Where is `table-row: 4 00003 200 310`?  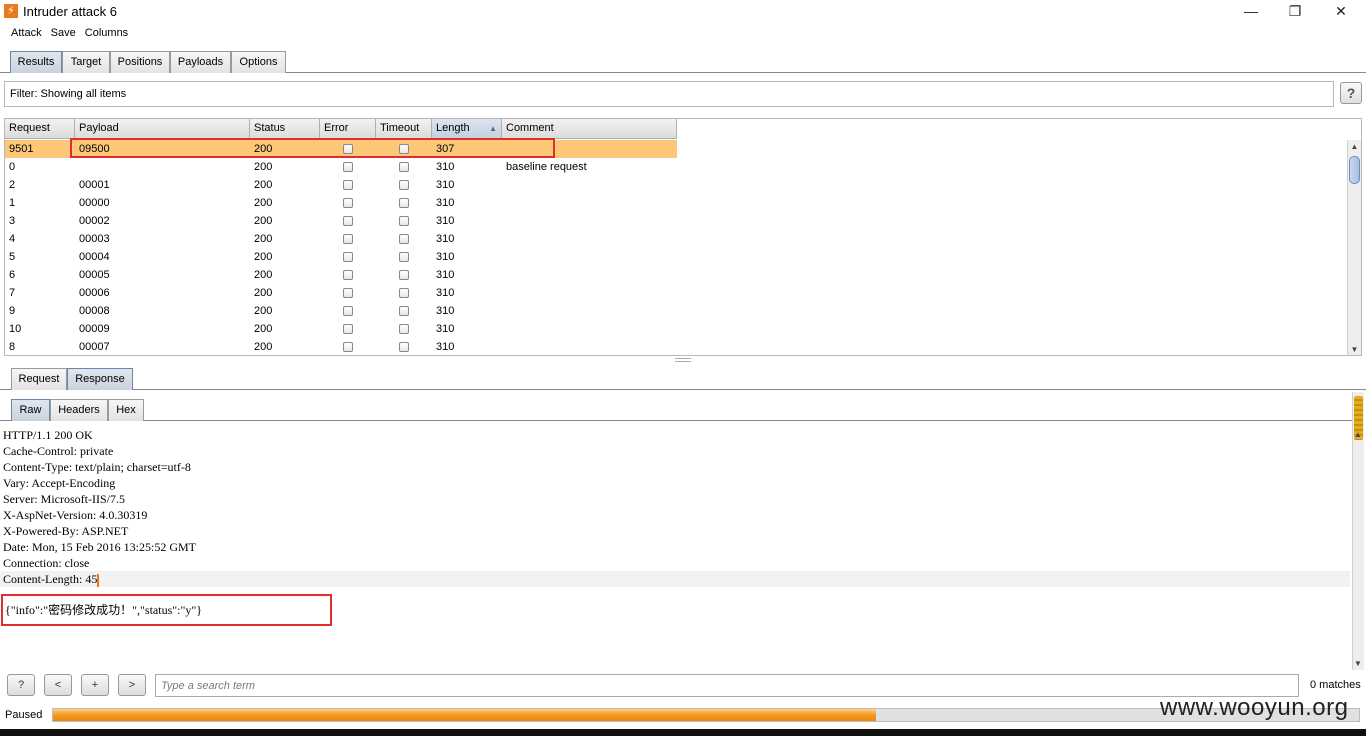
table-row: 4 00003 200 310 is located at coordinates (341, 239).